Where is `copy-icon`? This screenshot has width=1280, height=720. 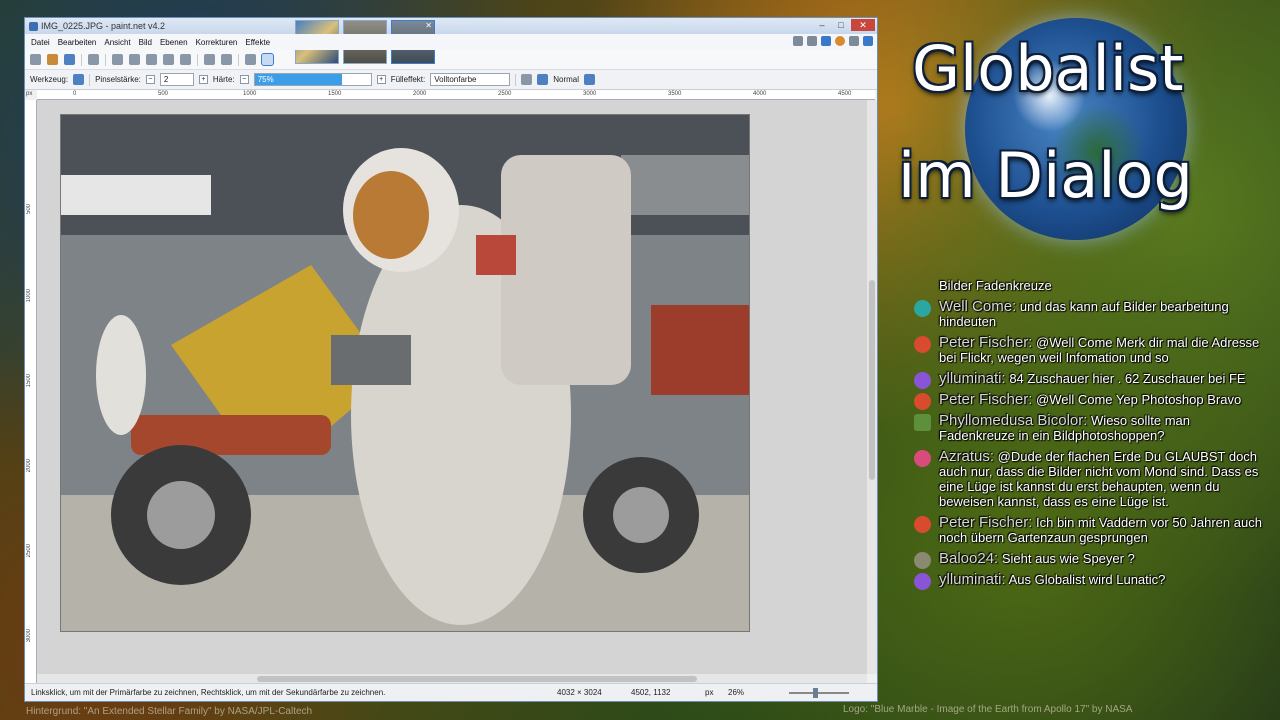 copy-icon is located at coordinates (134, 59).